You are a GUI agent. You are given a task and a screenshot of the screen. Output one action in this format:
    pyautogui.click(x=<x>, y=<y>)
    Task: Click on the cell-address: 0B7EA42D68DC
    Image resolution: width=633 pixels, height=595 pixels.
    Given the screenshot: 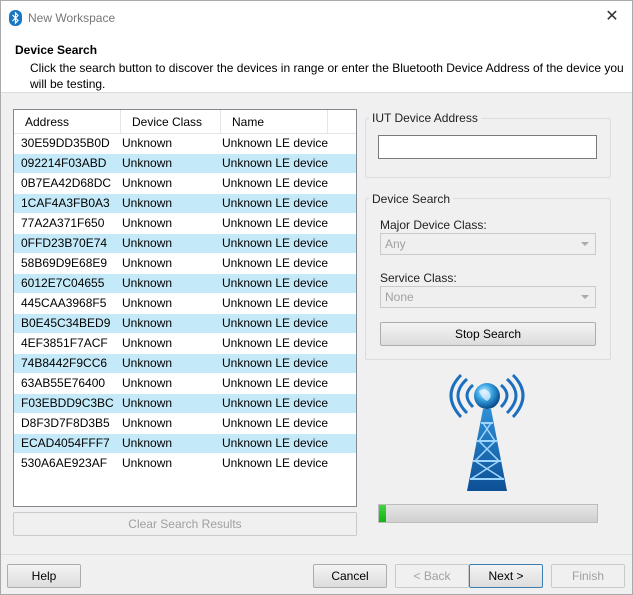 What is the action you would take?
    pyautogui.click(x=66, y=183)
    